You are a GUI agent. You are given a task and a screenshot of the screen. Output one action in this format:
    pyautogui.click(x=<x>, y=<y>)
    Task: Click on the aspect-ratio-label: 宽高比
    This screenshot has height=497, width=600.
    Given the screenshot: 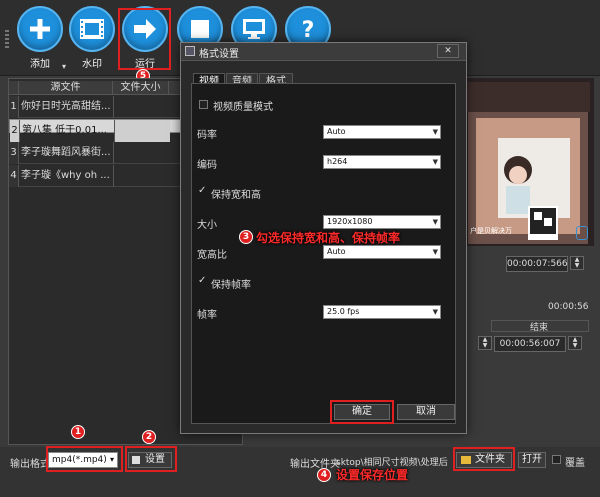 What is the action you would take?
    pyautogui.click(x=212, y=255)
    